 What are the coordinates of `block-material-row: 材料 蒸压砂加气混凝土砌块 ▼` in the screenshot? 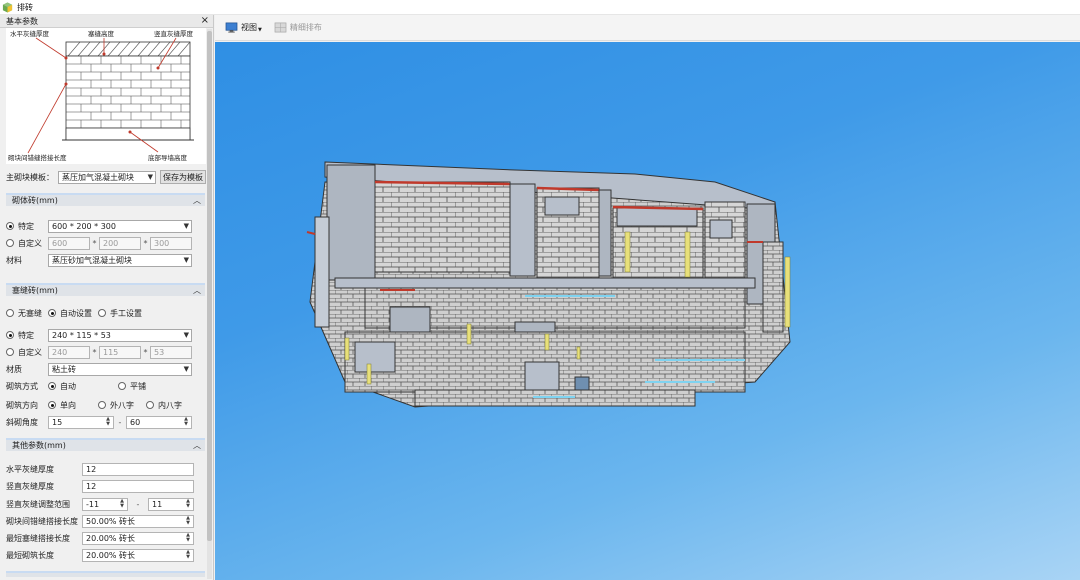 It's located at (106, 260).